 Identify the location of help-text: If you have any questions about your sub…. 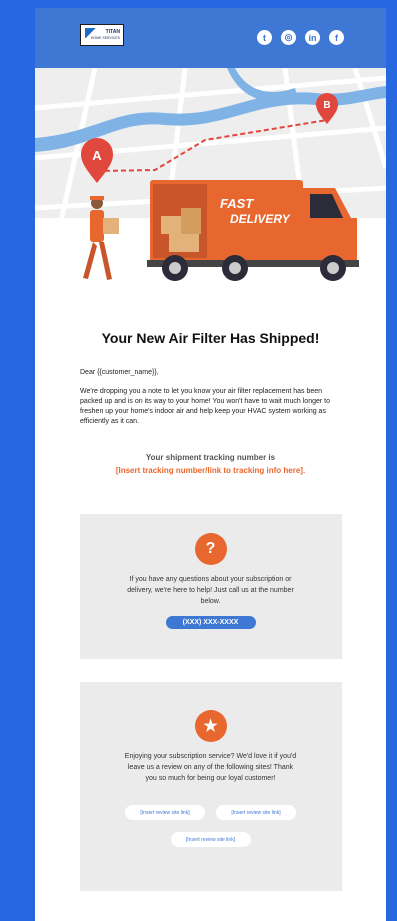
(210, 590).